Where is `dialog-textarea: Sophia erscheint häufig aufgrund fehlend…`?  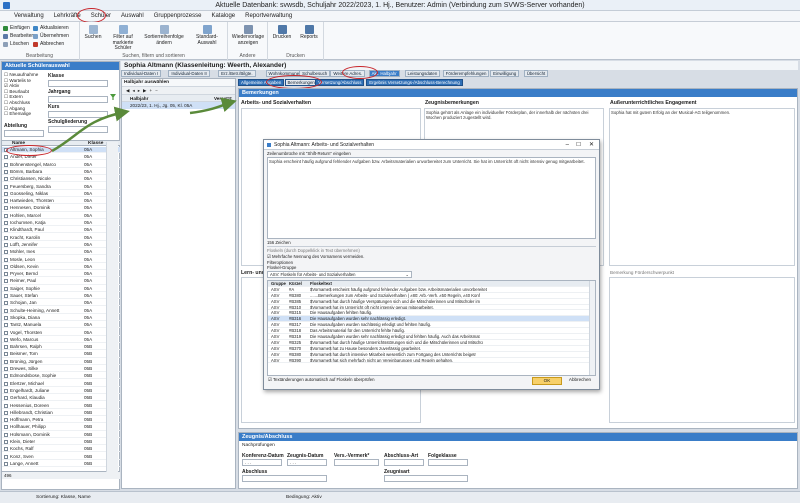 dialog-textarea: Sophia erscheint häufig aufgrund fehlend… is located at coordinates (431, 198).